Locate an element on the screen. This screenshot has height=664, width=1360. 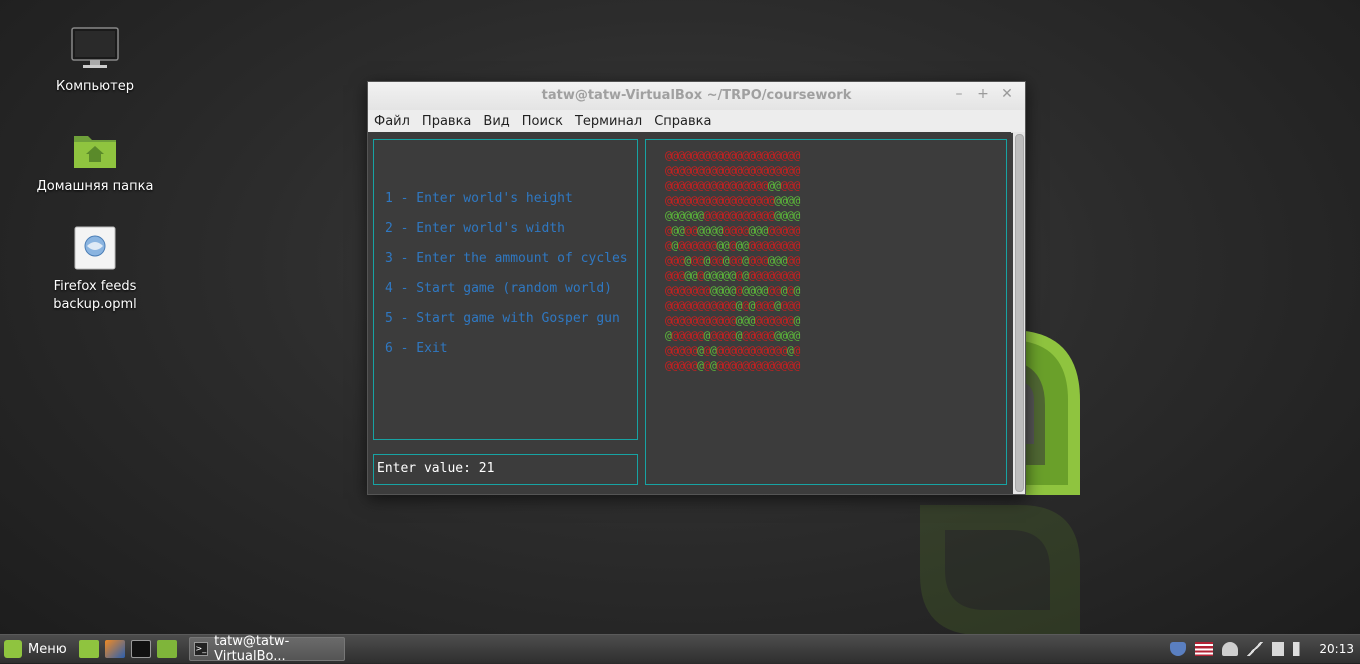
clipboard-icon is located at coordinates (1278, 649).